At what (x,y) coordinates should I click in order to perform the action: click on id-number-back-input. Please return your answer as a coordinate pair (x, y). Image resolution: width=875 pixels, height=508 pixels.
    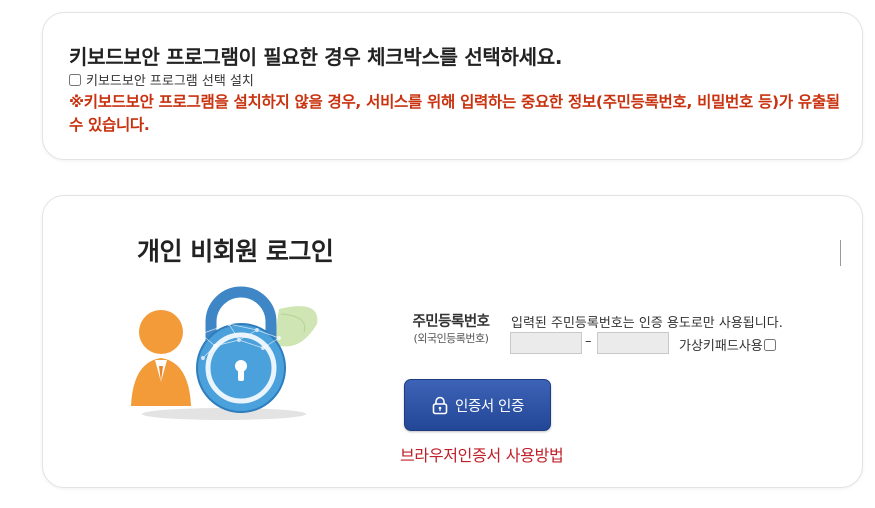
    Looking at the image, I should click on (633, 343).